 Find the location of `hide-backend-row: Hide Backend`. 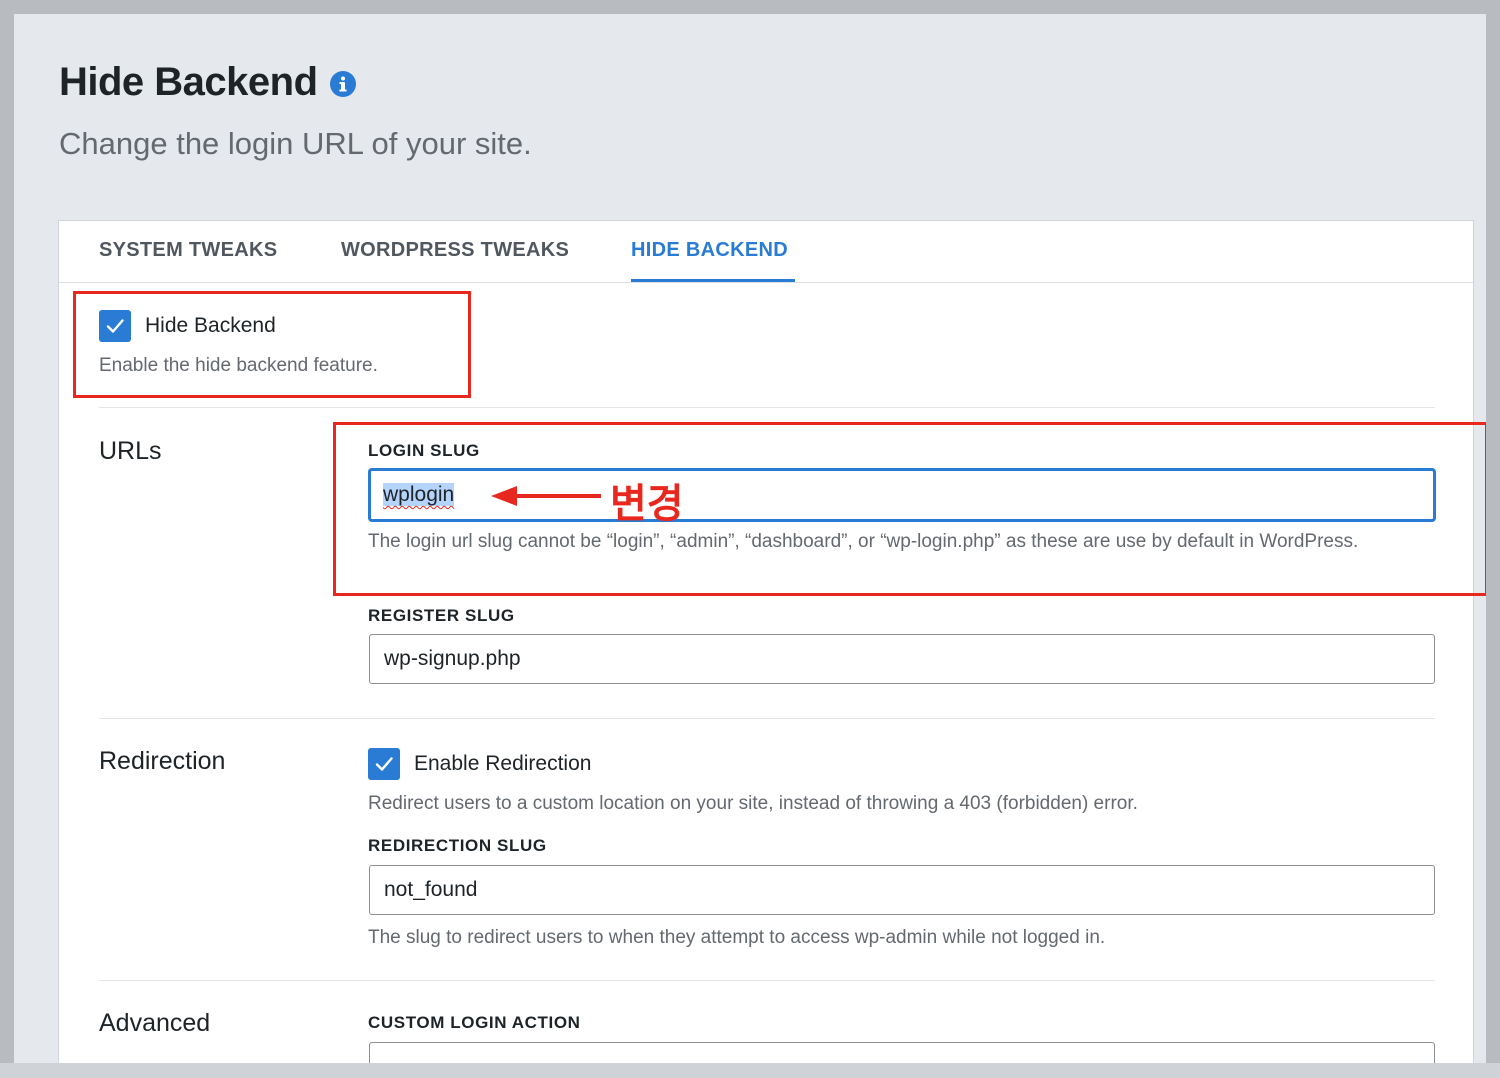

hide-backend-row: Hide Backend is located at coordinates (187, 326).